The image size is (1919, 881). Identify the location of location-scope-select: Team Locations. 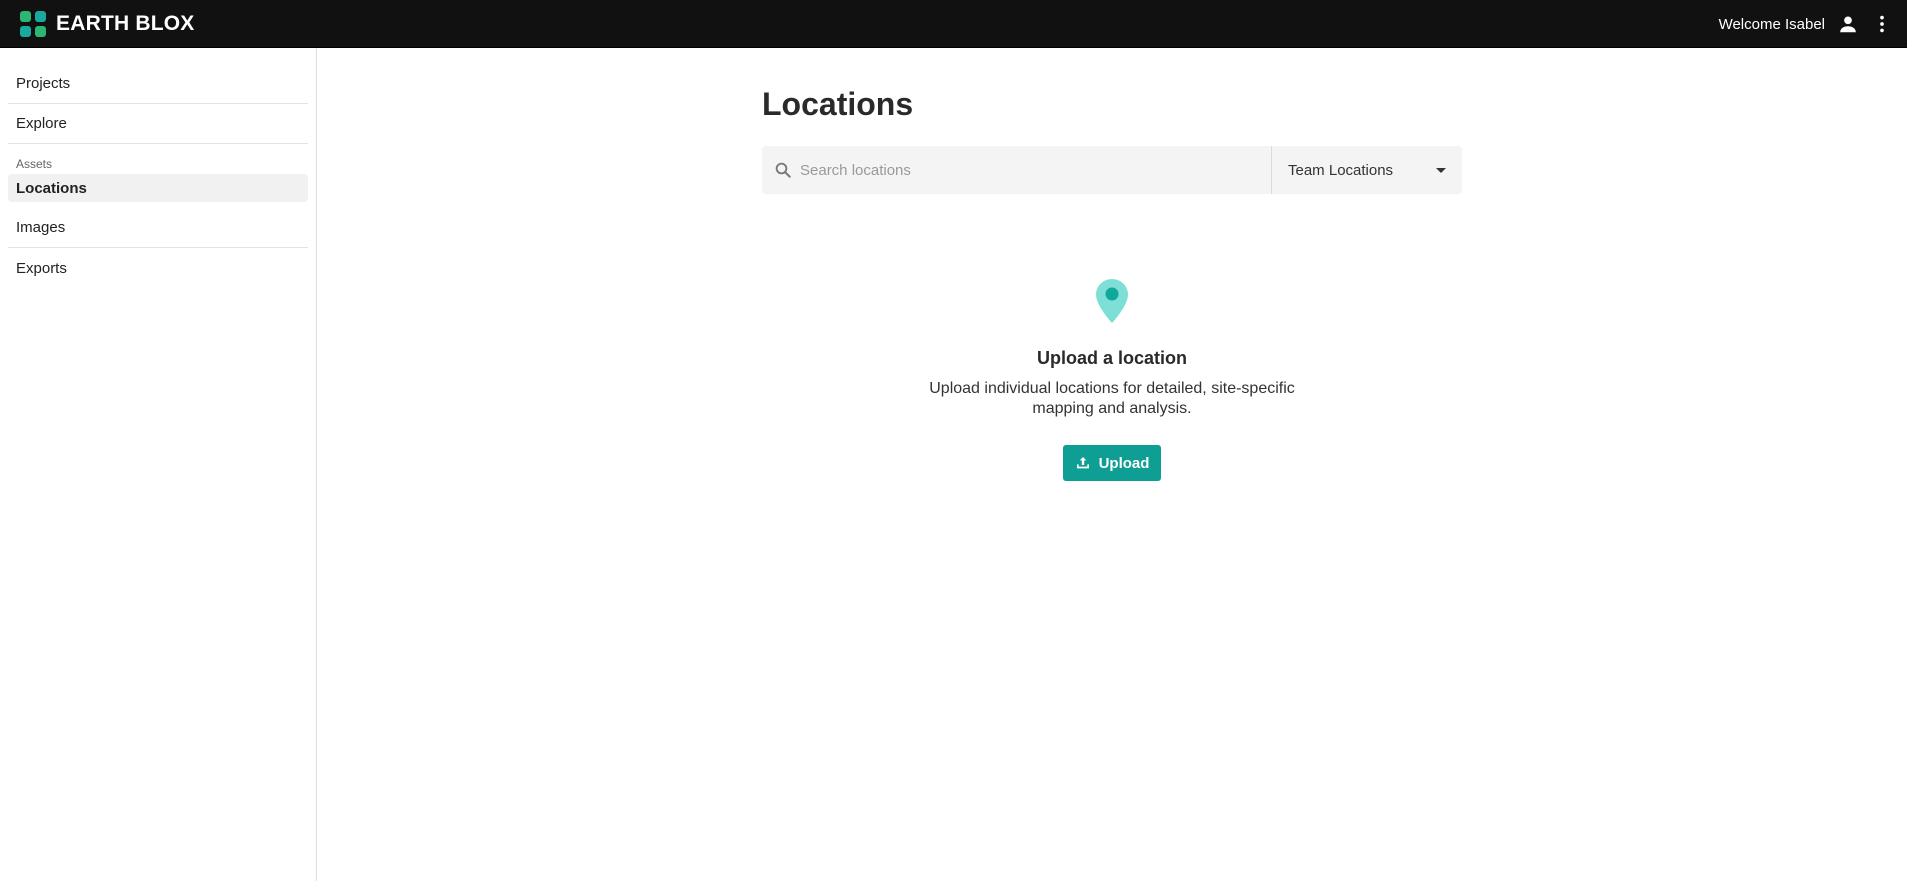
(1367, 170).